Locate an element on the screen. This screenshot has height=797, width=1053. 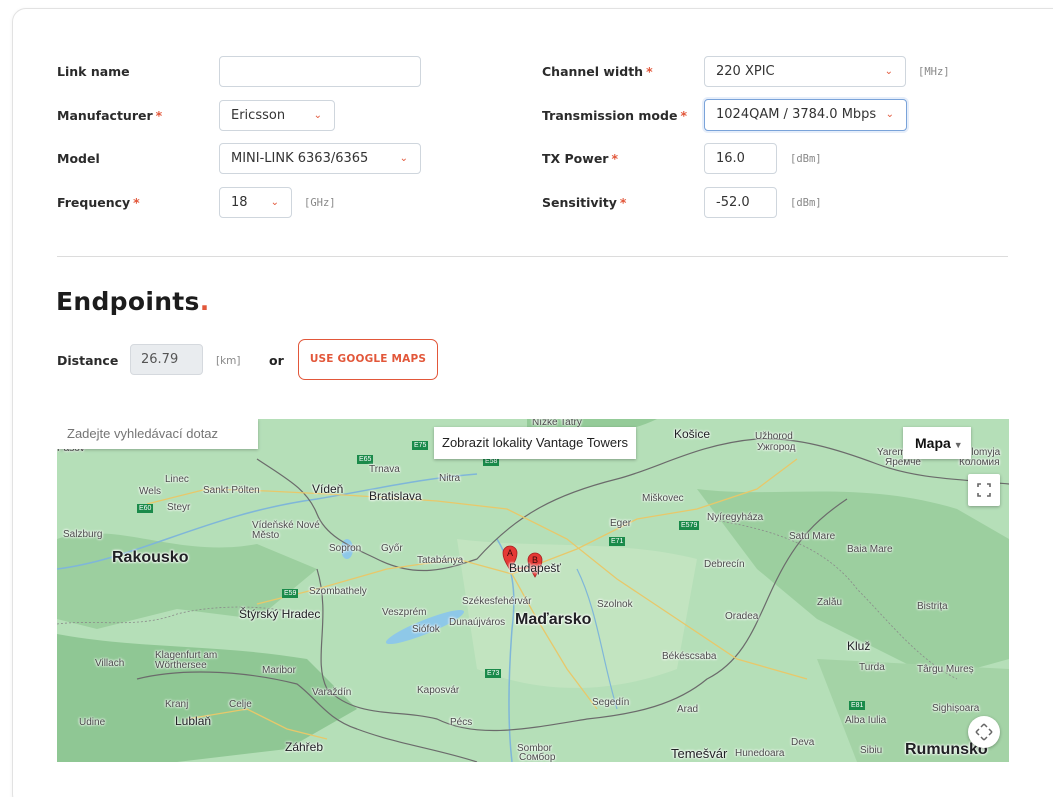
link-name-input is located at coordinates (320, 71).